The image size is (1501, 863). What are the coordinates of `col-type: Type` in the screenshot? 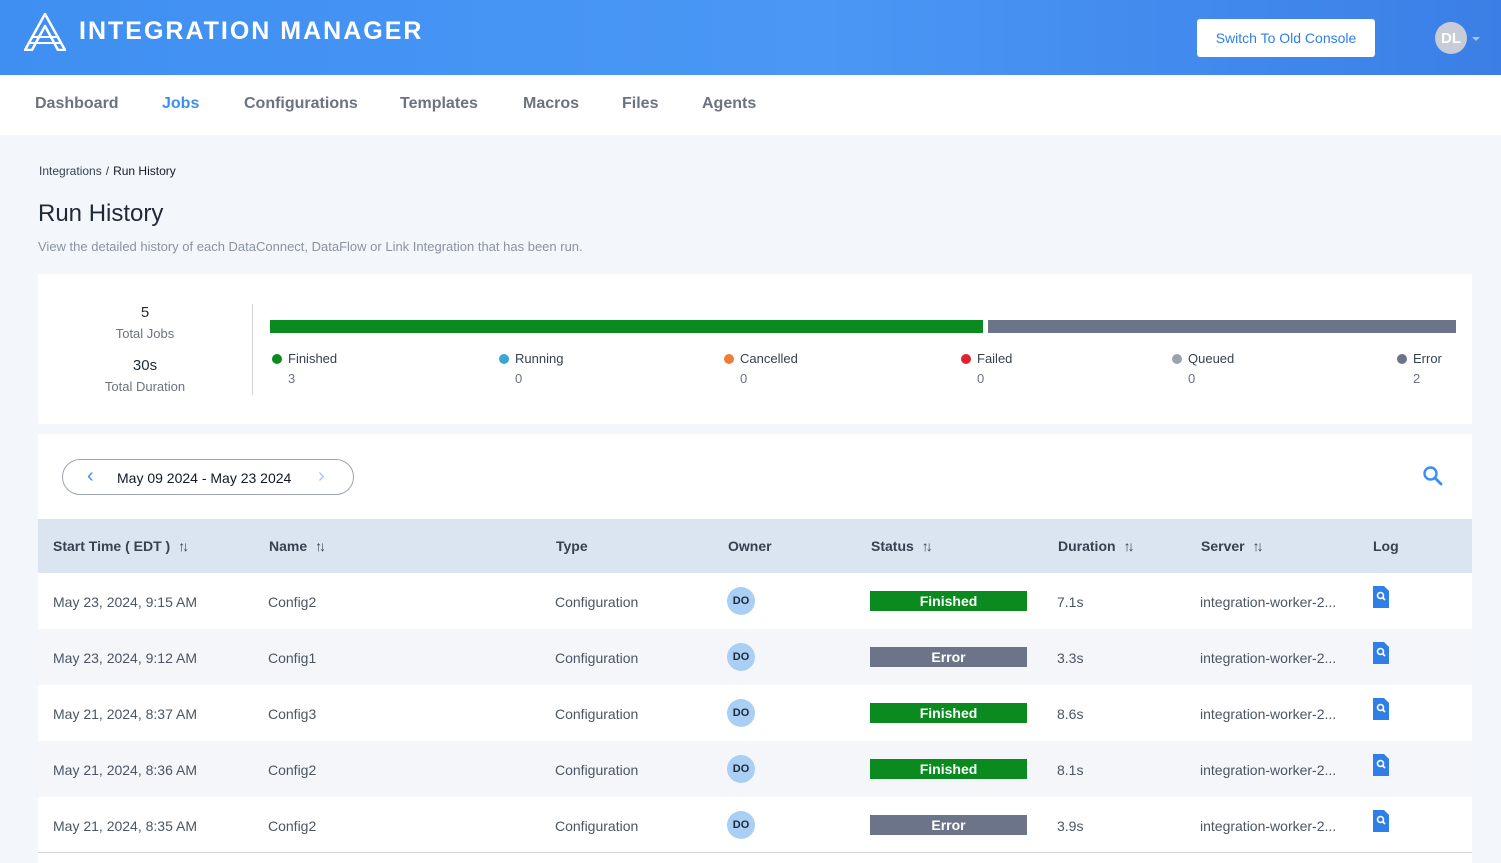 It's located at (572, 546).